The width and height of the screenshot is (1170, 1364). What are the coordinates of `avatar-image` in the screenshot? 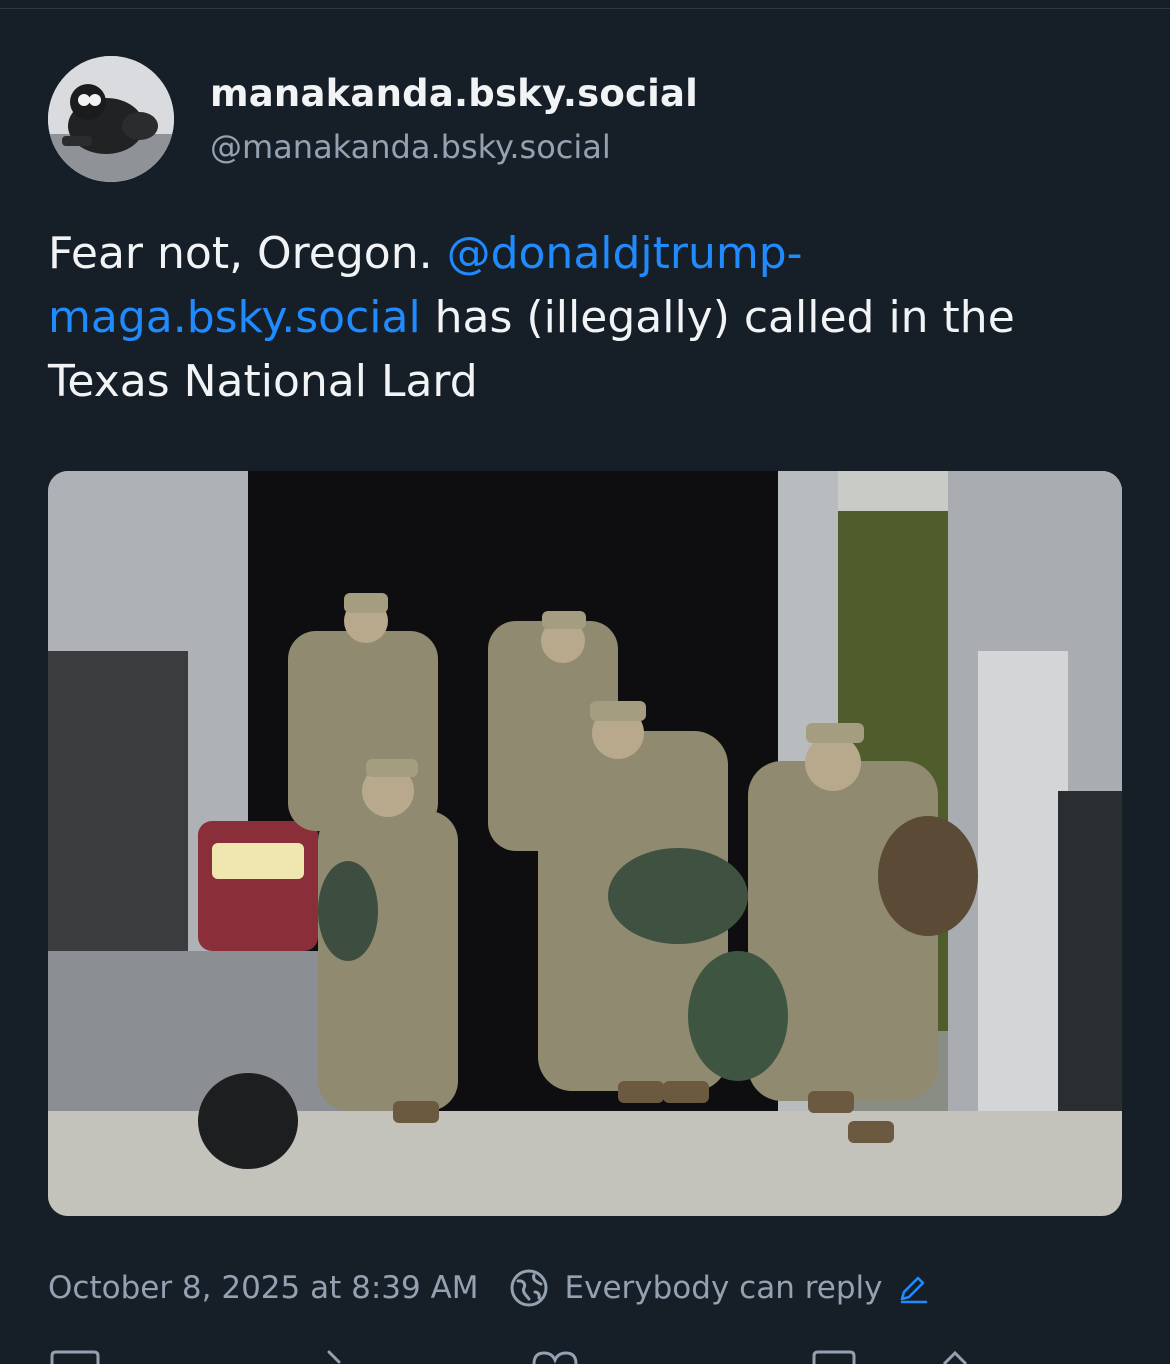 It's located at (111, 119).